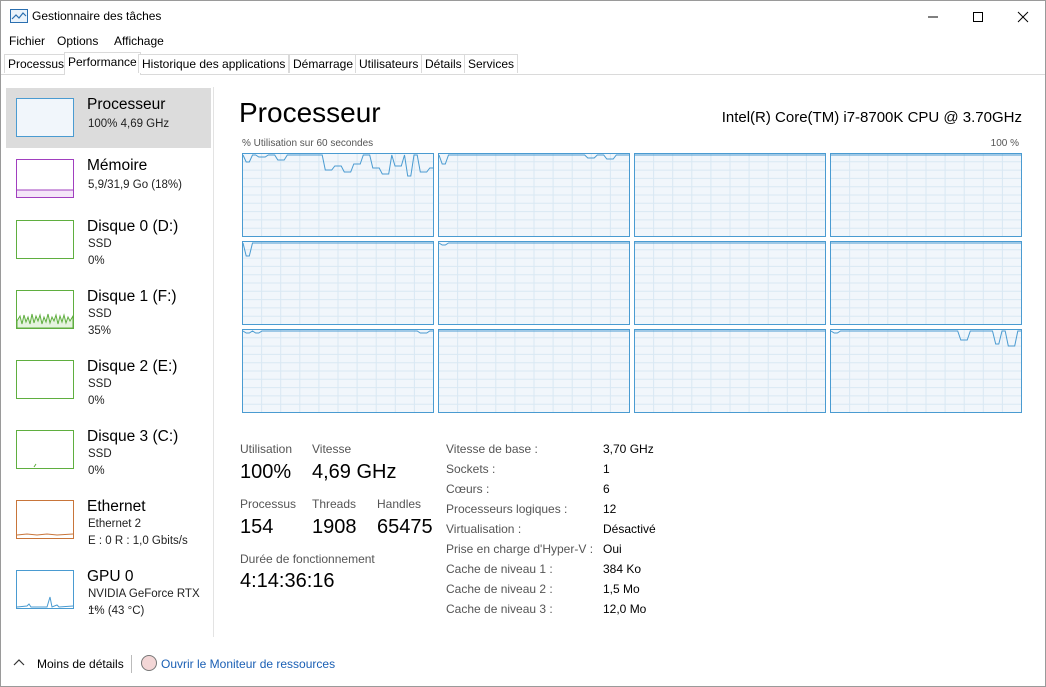 Image resolution: width=1046 pixels, height=687 pixels. Describe the element at coordinates (334, 527) in the screenshot. I see `threads-value: 1908` at that location.